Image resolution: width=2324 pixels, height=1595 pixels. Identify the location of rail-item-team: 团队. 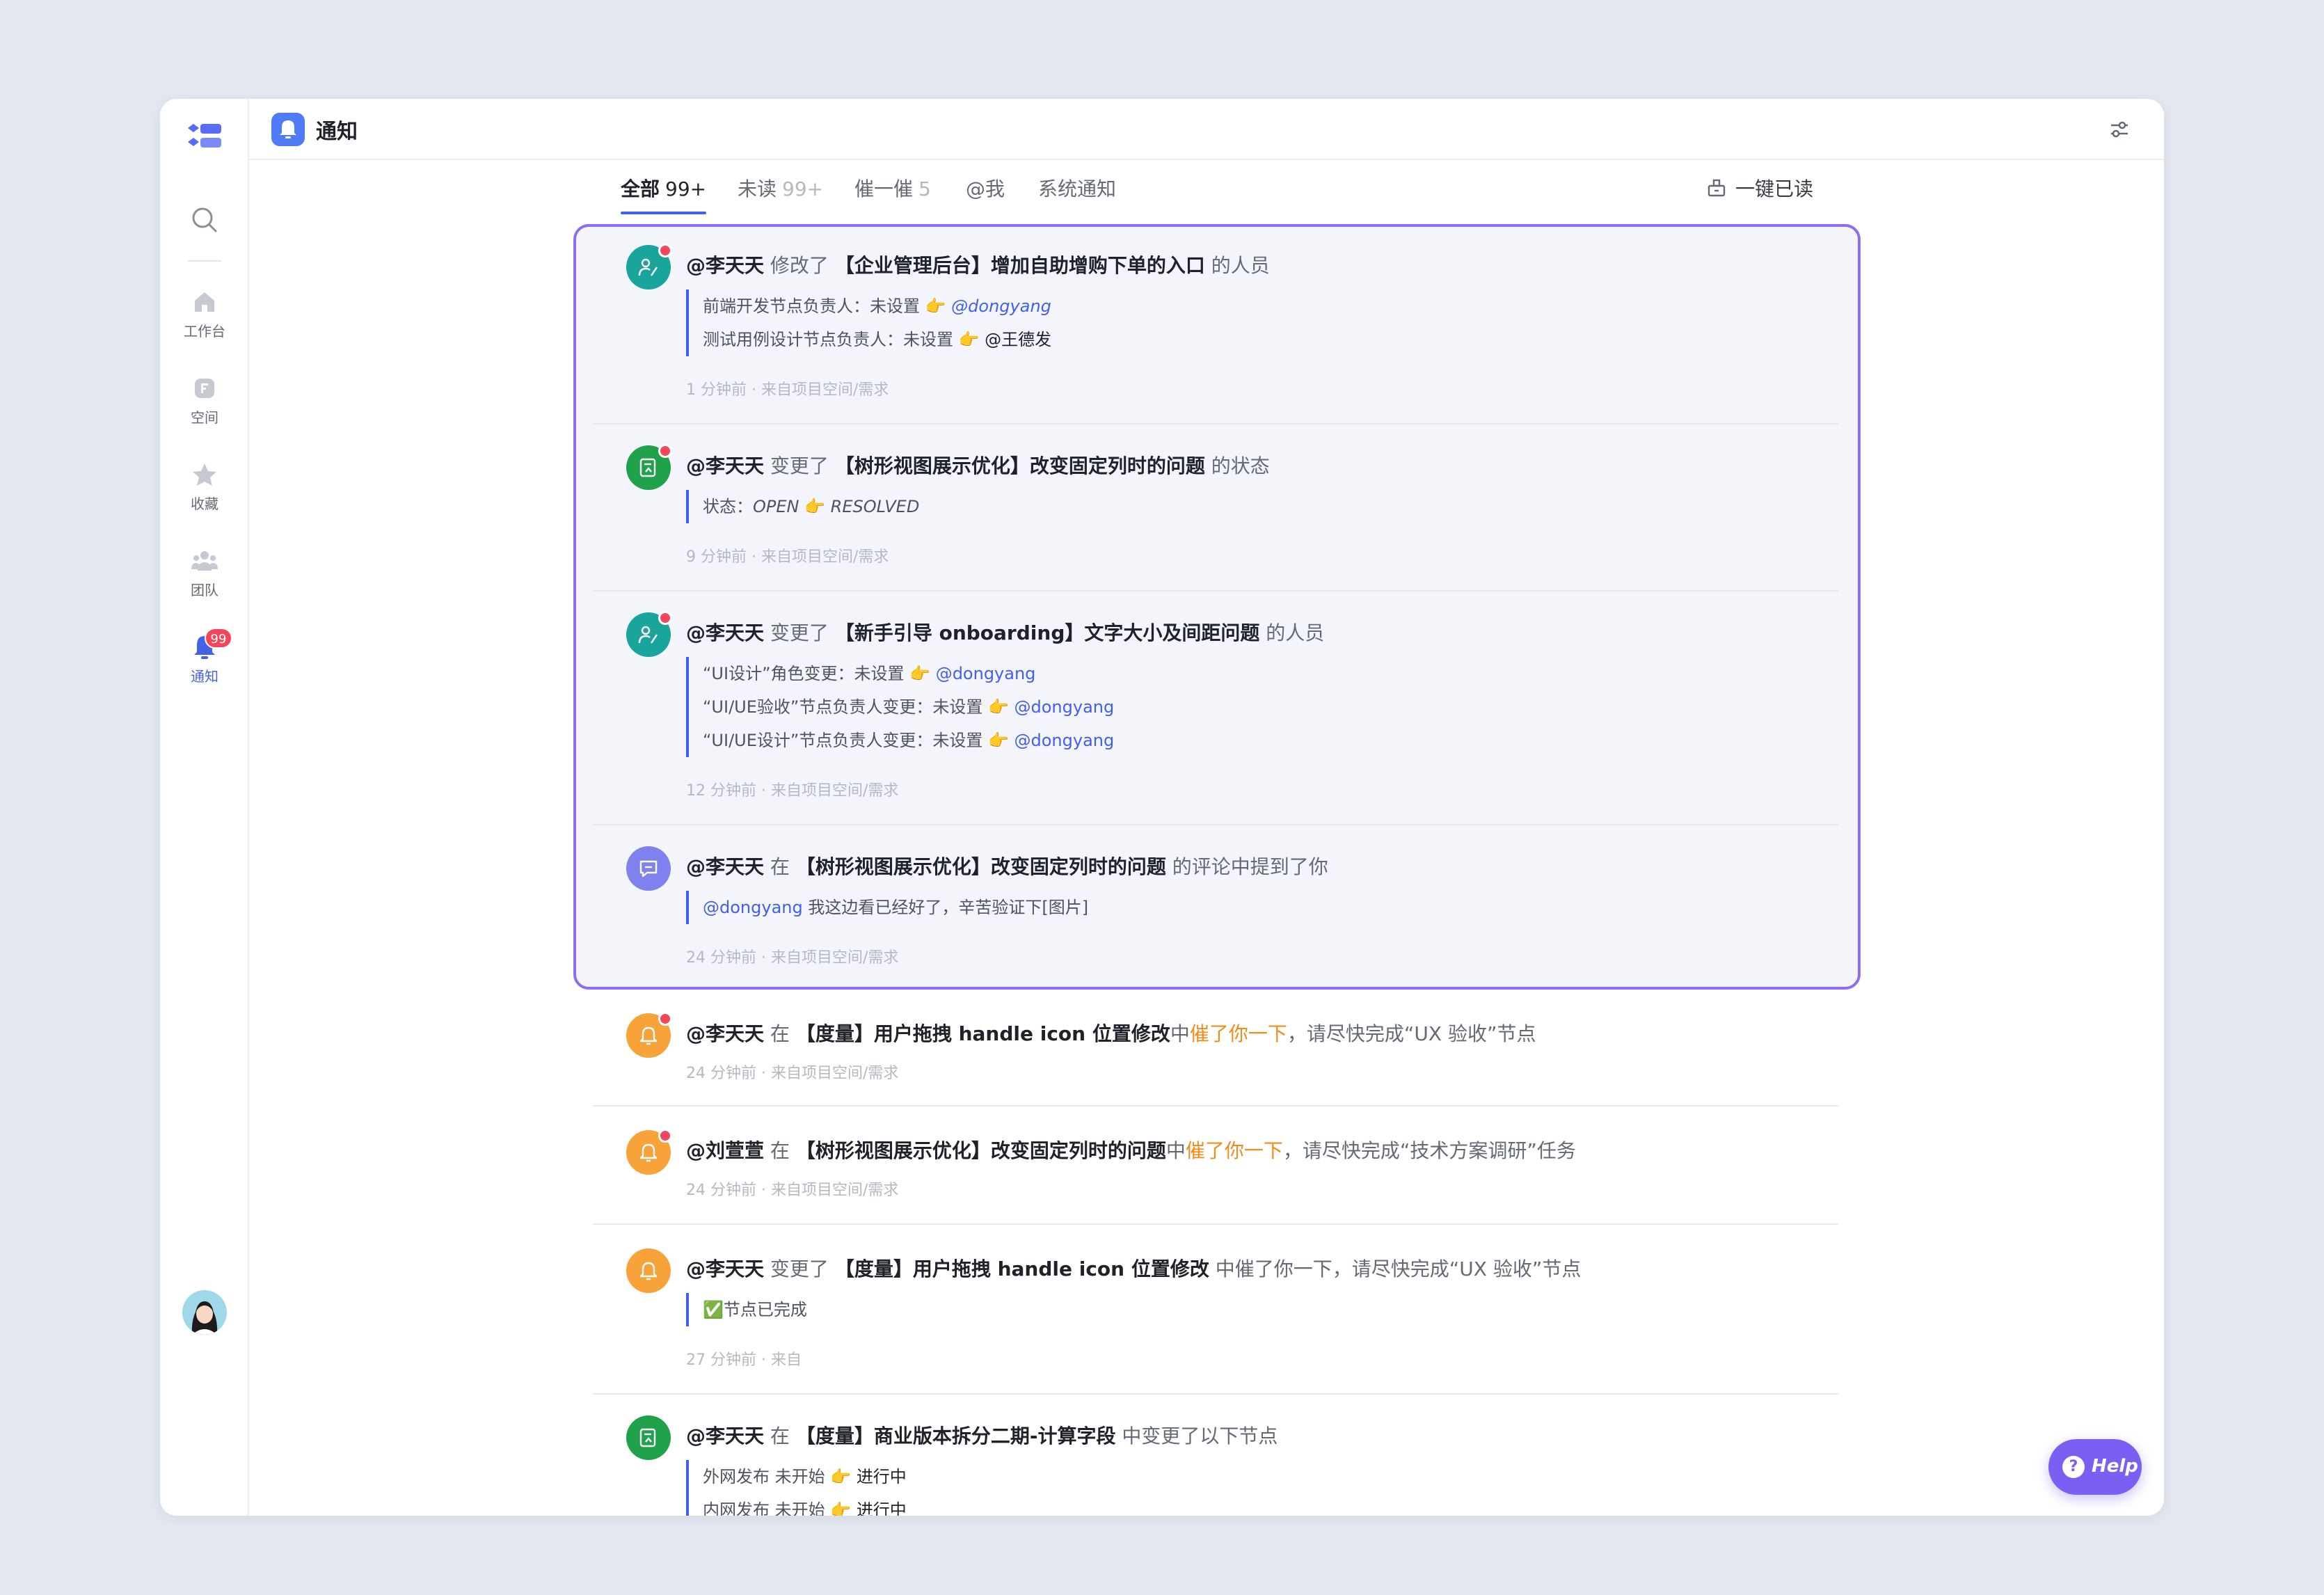
(204, 573).